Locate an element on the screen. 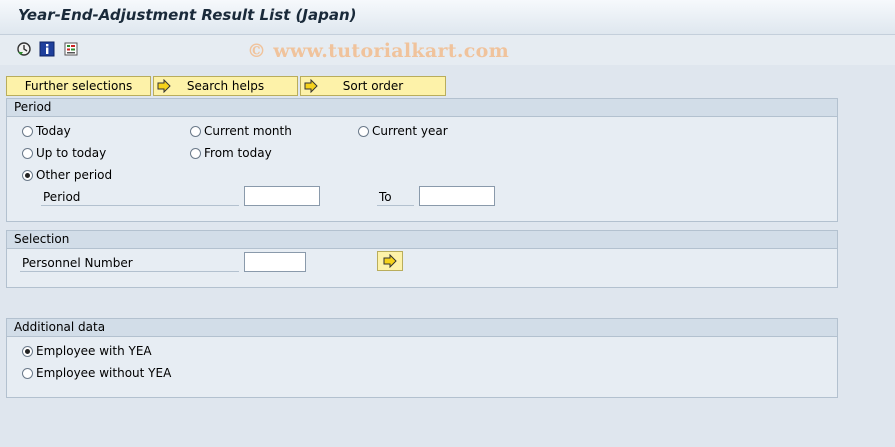  radio-employee-with-yea: Employee with YEA is located at coordinates (87, 351).